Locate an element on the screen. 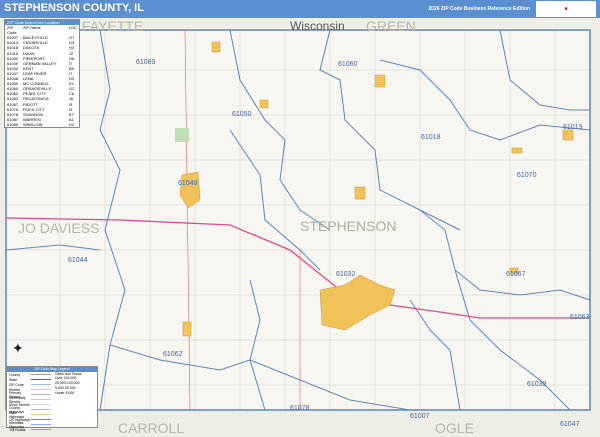 This screenshot has width=600, height=437. davis-town is located at coordinates (568, 135).